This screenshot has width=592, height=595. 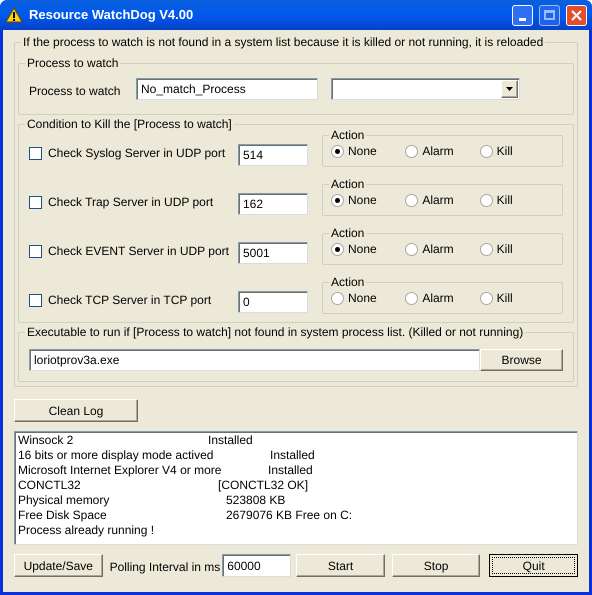 What do you see at coordinates (425, 89) in the screenshot?
I see `process-dropdown` at bounding box center [425, 89].